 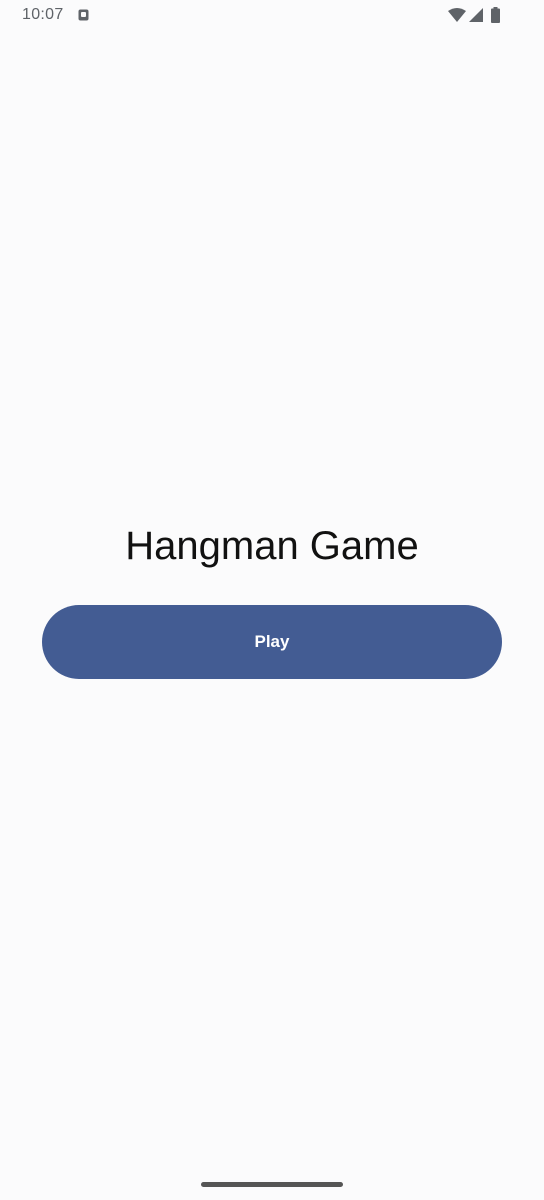 I want to click on notification-icon, so click(x=83, y=15).